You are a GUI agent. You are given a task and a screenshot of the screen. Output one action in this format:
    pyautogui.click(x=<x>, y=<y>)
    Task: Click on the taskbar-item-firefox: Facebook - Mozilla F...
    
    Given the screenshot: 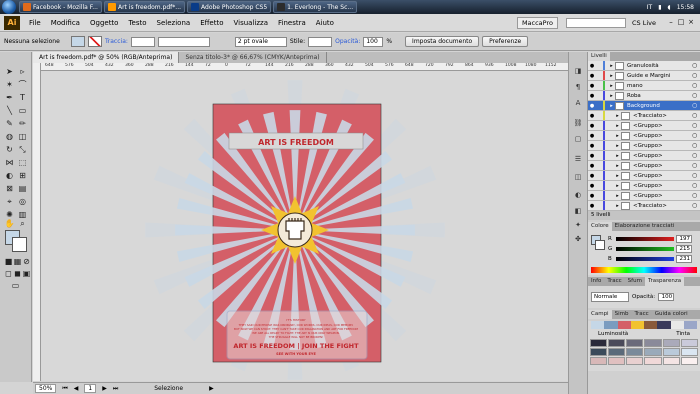 What is the action you would take?
    pyautogui.click(x=60, y=7)
    